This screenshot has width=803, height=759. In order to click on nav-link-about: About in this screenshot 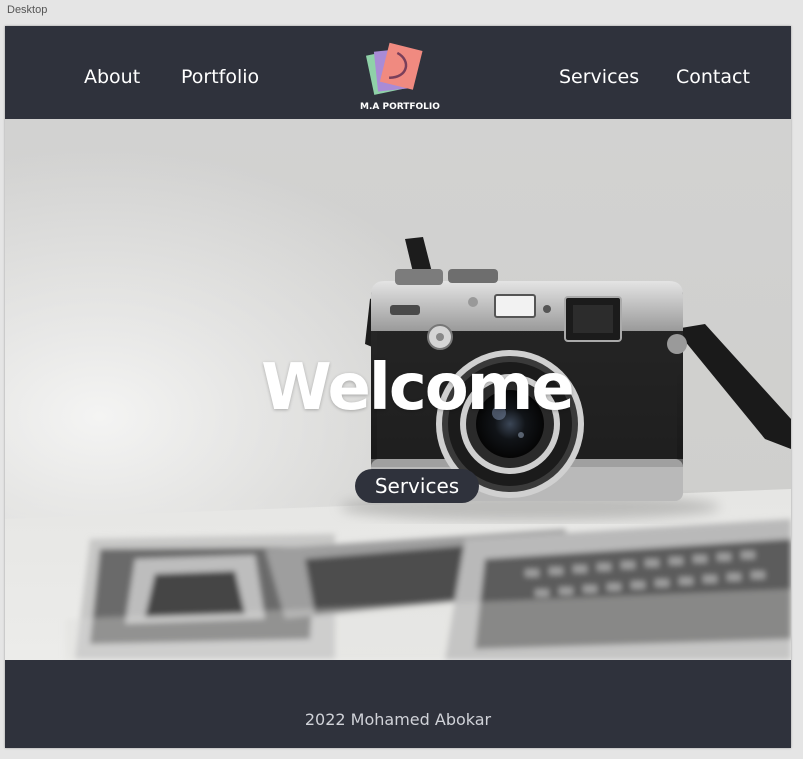, I will do `click(112, 77)`.